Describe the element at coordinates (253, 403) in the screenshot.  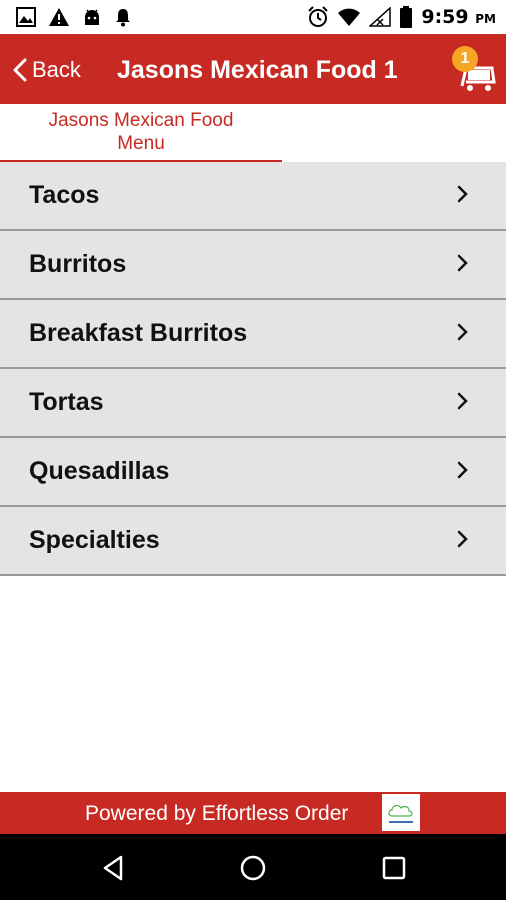
I see `category-row-tortas: Tortas` at that location.